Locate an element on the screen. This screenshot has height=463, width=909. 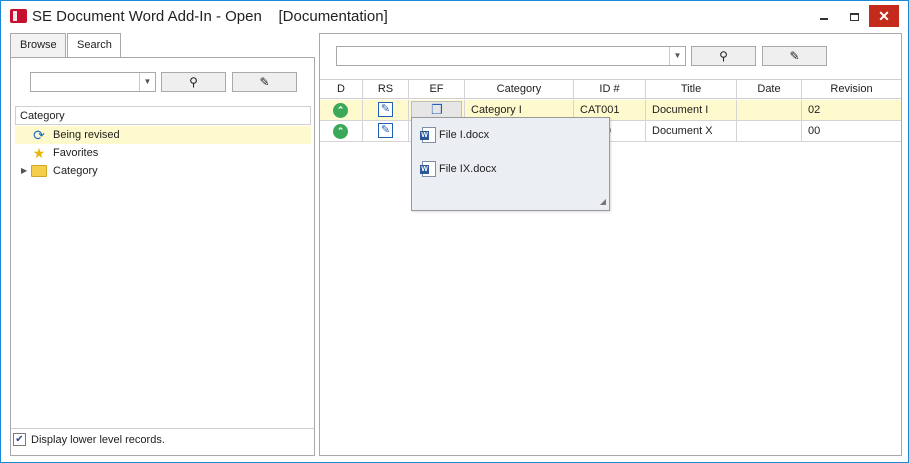
close-button: ✕ is located at coordinates (884, 16).